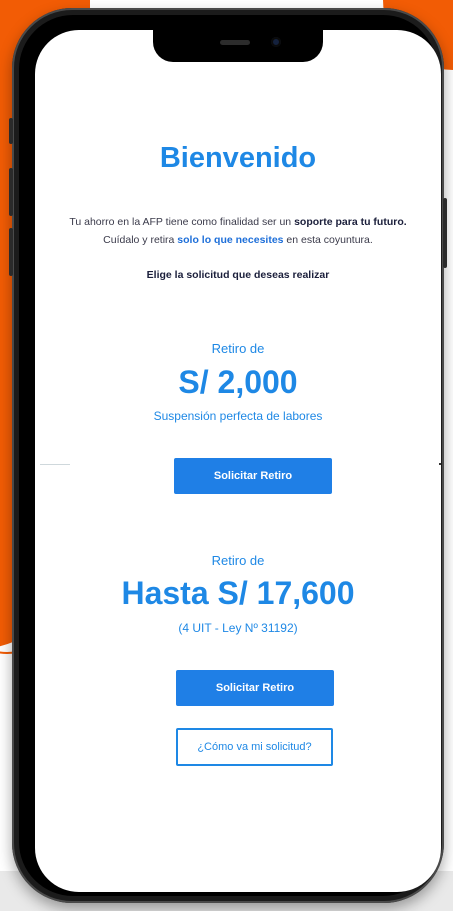 The width and height of the screenshot is (453, 911). I want to click on option1-label: Retiro de, so click(238, 348).